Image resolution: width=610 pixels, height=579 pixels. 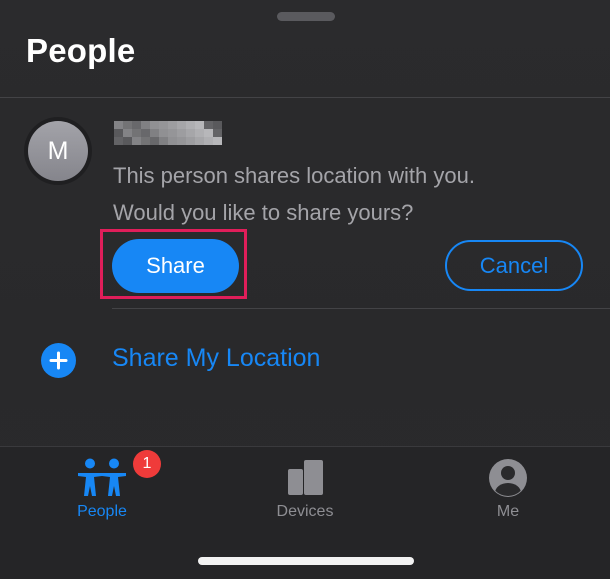 What do you see at coordinates (102, 477) in the screenshot?
I see `people-icon` at bounding box center [102, 477].